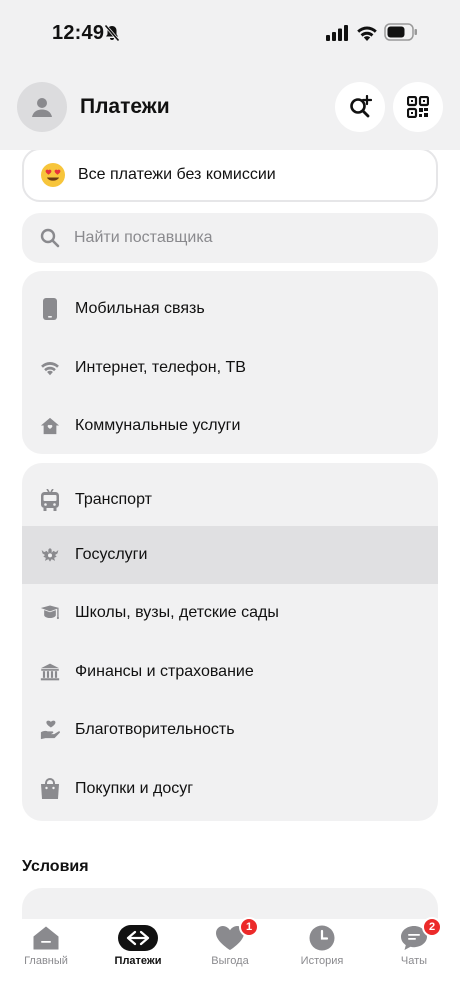 The width and height of the screenshot is (460, 999). I want to click on tab-benefits: 1 Выгода, so click(230, 958).